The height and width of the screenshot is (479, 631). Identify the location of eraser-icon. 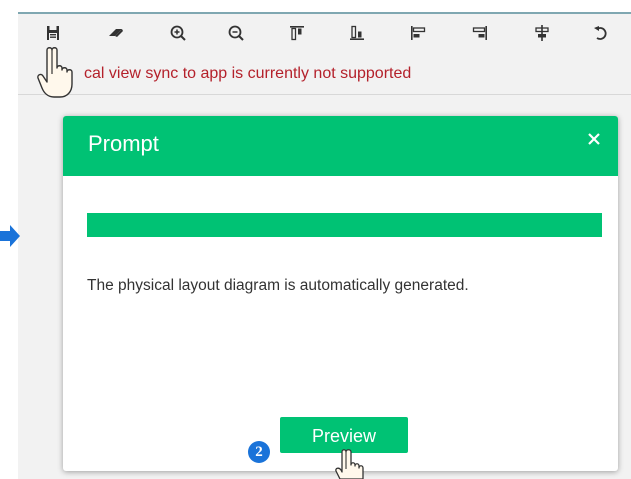
(116, 33).